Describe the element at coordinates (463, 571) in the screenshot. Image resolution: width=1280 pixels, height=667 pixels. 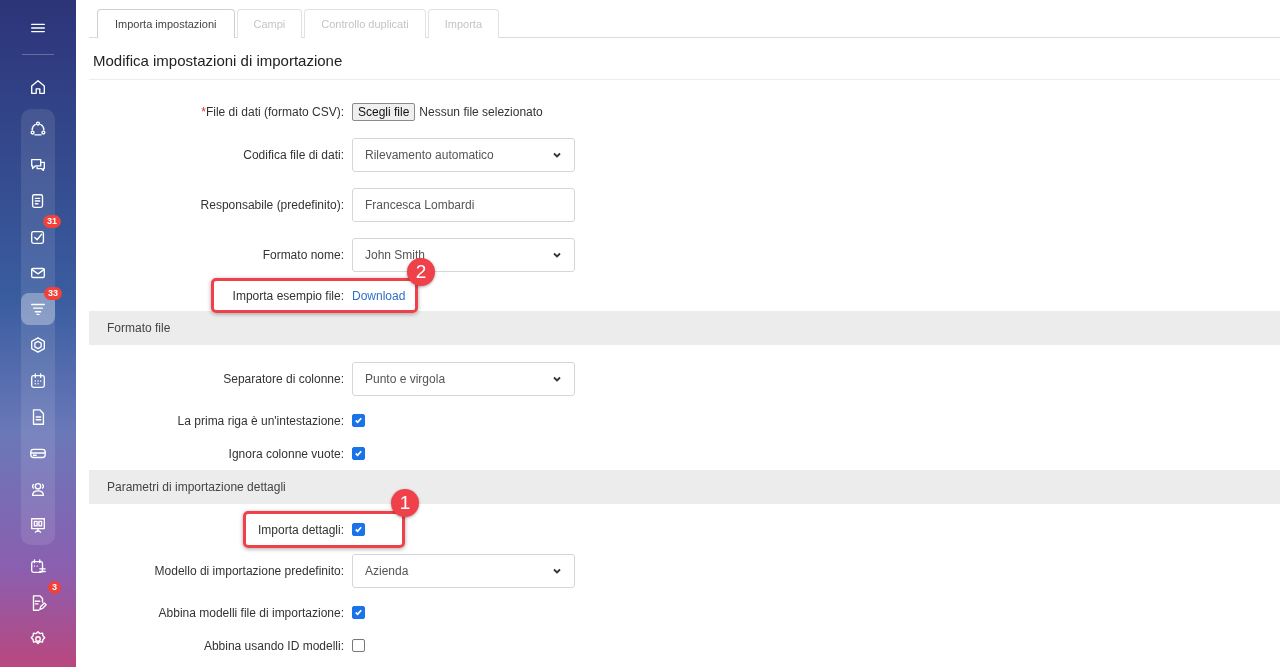
I see `dropdown: Azienda` at that location.